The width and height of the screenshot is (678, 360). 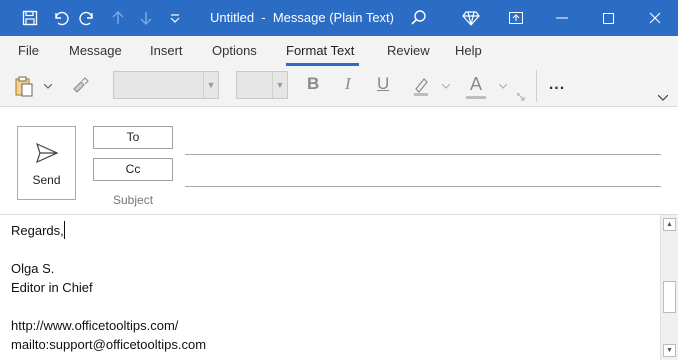 What do you see at coordinates (421, 86) in the screenshot?
I see `highlight-icon` at bounding box center [421, 86].